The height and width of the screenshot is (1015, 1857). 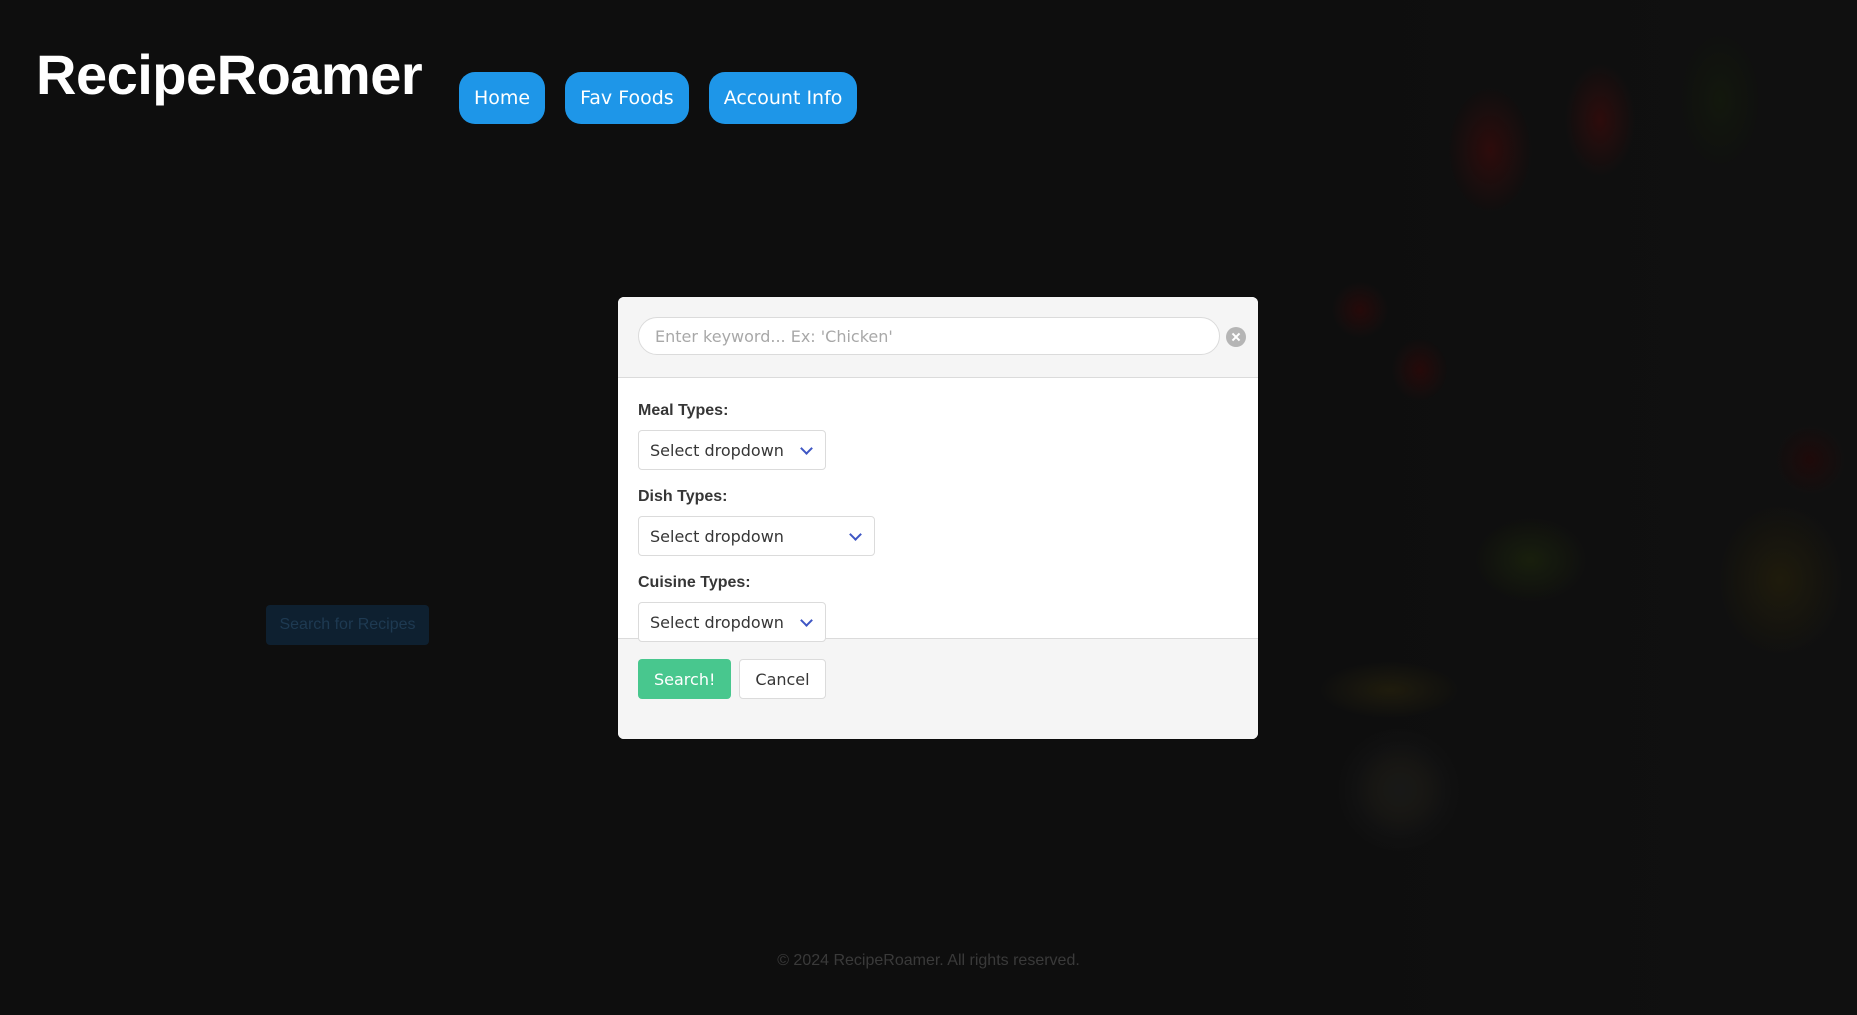 I want to click on dish-types-label: Dish Types:, so click(x=683, y=496).